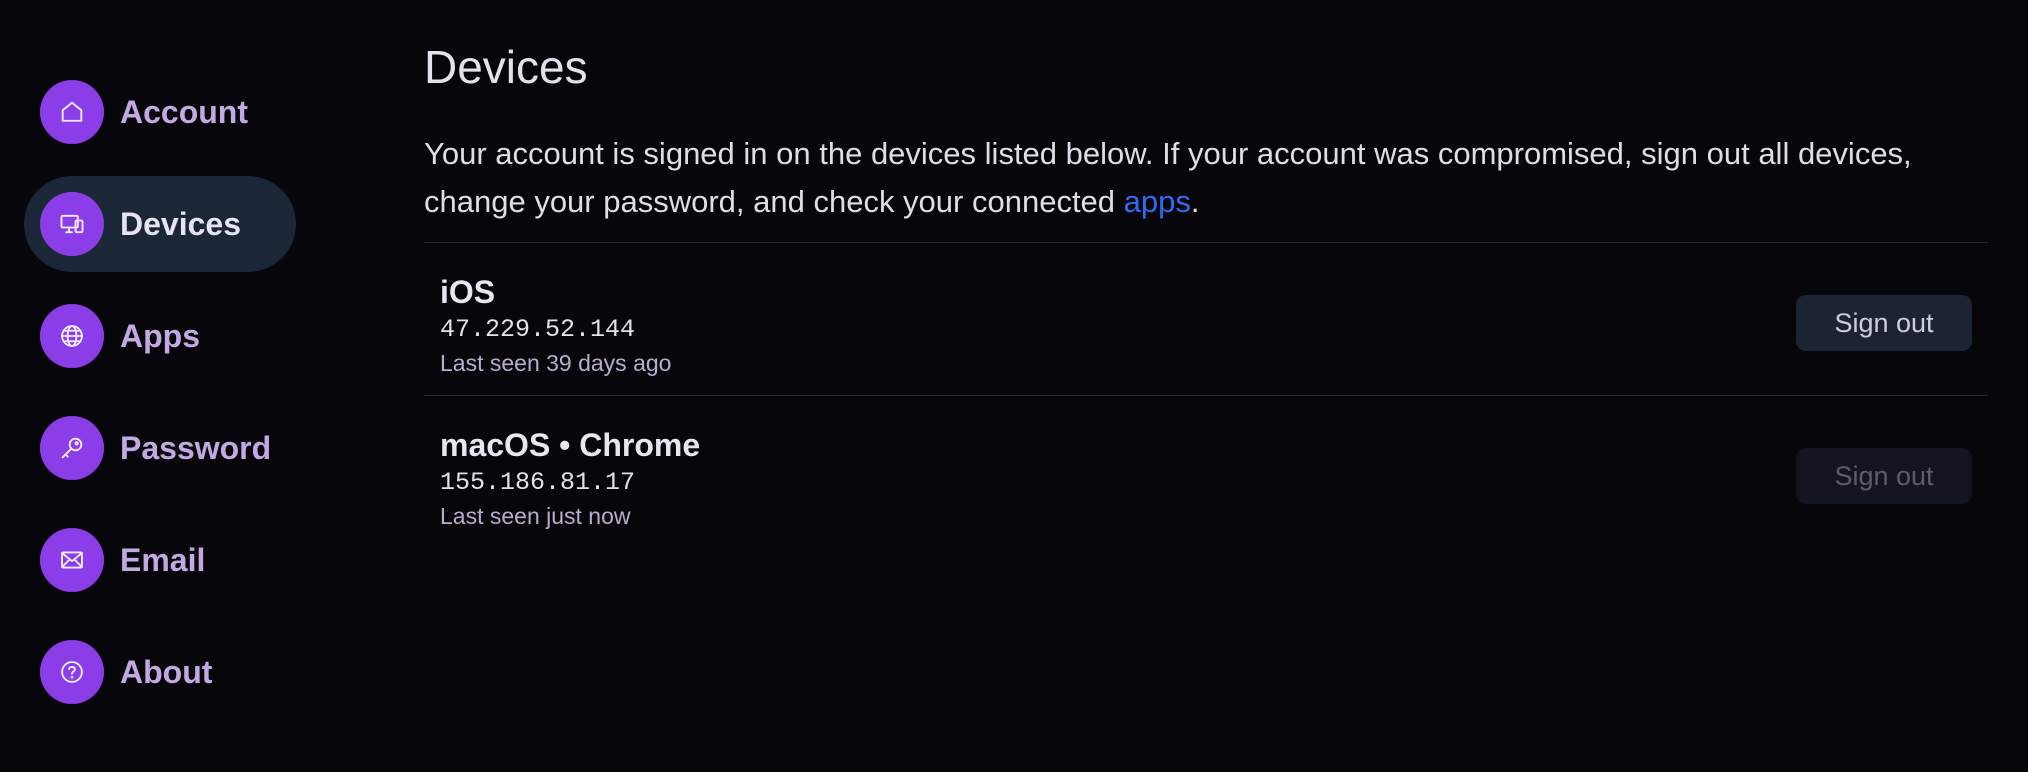 The image size is (2028, 772). What do you see at coordinates (72, 224) in the screenshot?
I see `devices-icon` at bounding box center [72, 224].